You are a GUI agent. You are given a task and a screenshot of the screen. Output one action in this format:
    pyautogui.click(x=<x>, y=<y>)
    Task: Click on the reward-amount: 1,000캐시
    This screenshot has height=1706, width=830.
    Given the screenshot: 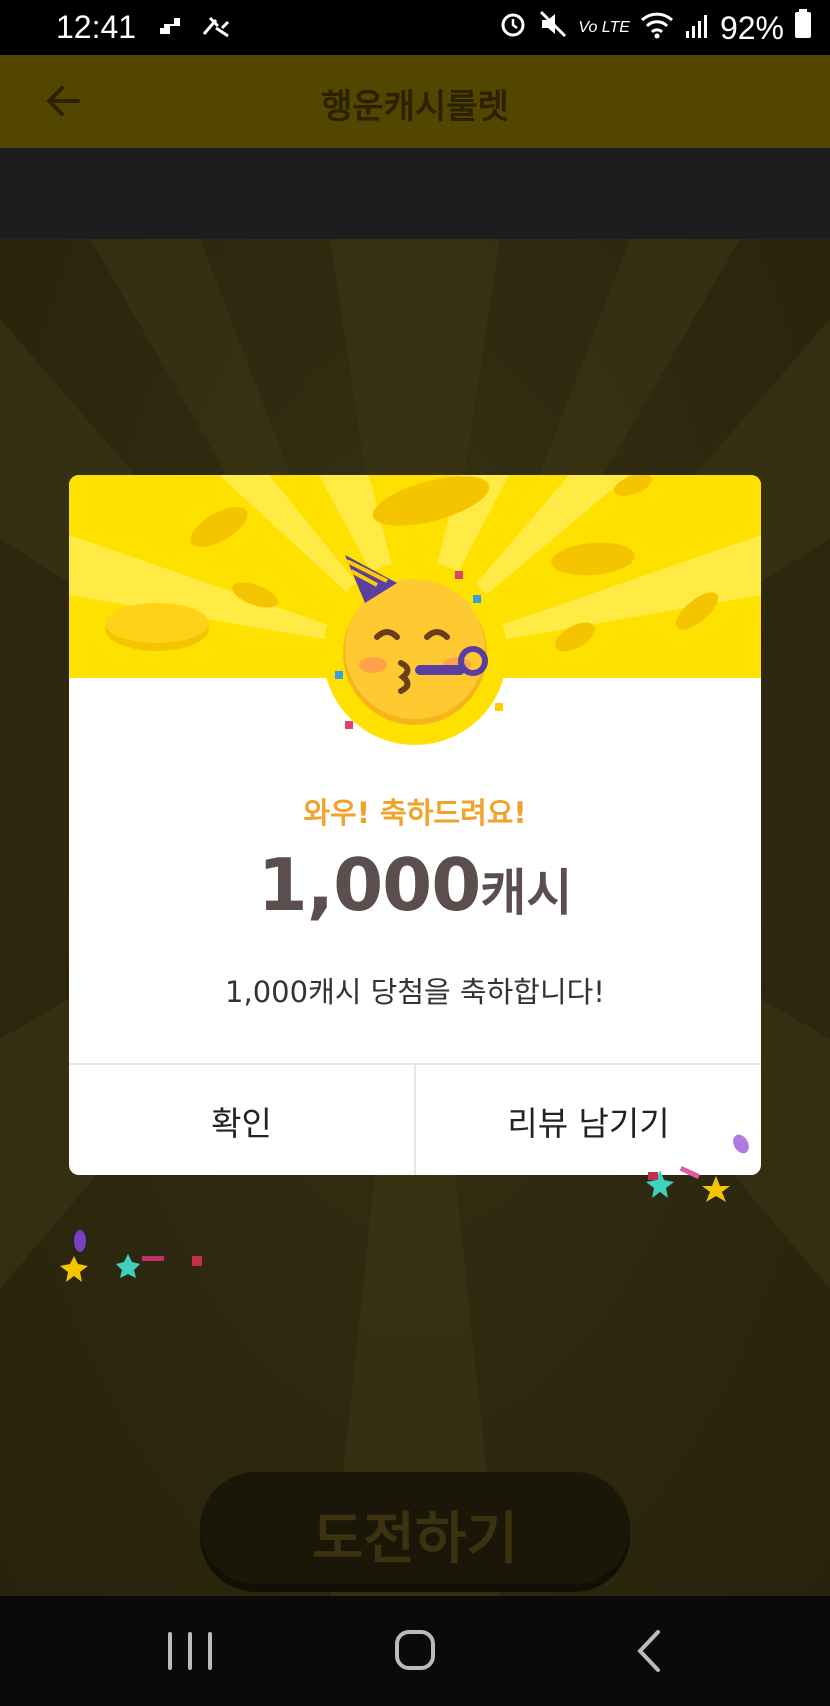 What is the action you would take?
    pyautogui.click(x=415, y=885)
    